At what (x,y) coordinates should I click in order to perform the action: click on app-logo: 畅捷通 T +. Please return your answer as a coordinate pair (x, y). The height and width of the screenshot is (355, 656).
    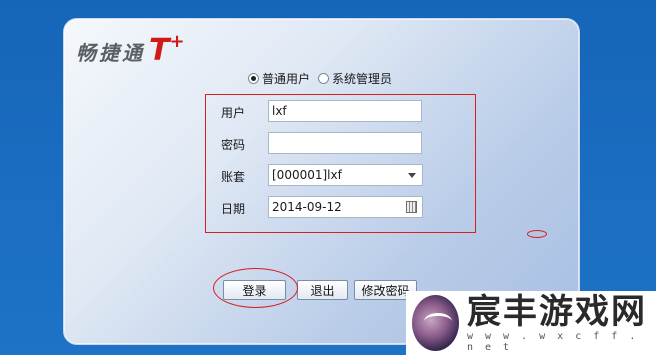
    Looking at the image, I should click on (130, 49).